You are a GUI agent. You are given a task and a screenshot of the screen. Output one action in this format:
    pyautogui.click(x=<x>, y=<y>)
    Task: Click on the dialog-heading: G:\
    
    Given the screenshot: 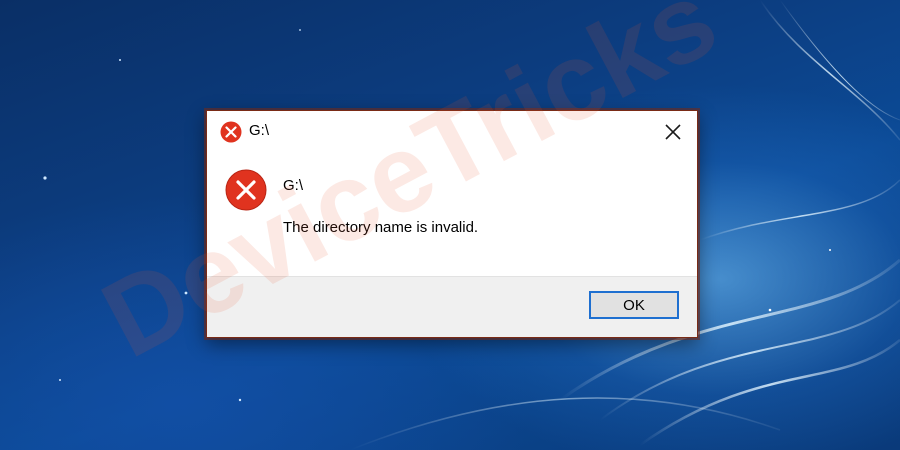 What is the action you would take?
    pyautogui.click(x=293, y=185)
    